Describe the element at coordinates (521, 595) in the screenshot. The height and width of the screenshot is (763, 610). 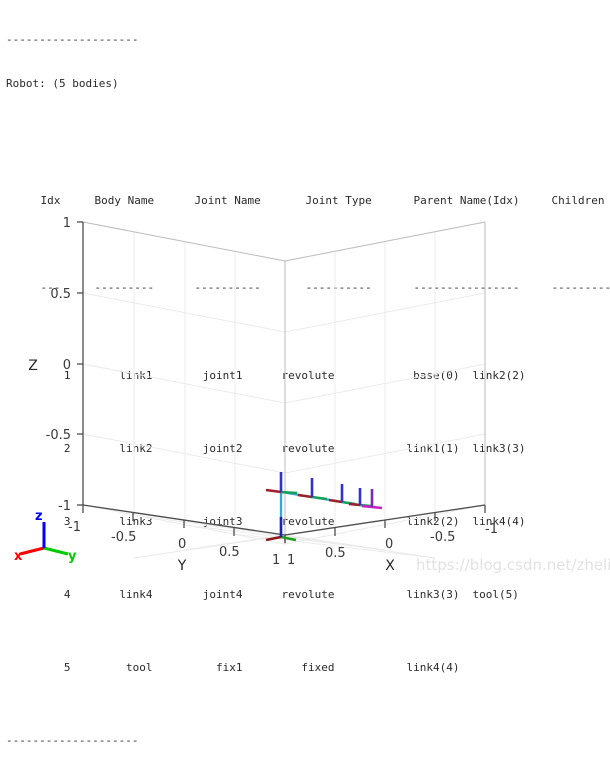
I see `cell-children: tool(5)` at that location.